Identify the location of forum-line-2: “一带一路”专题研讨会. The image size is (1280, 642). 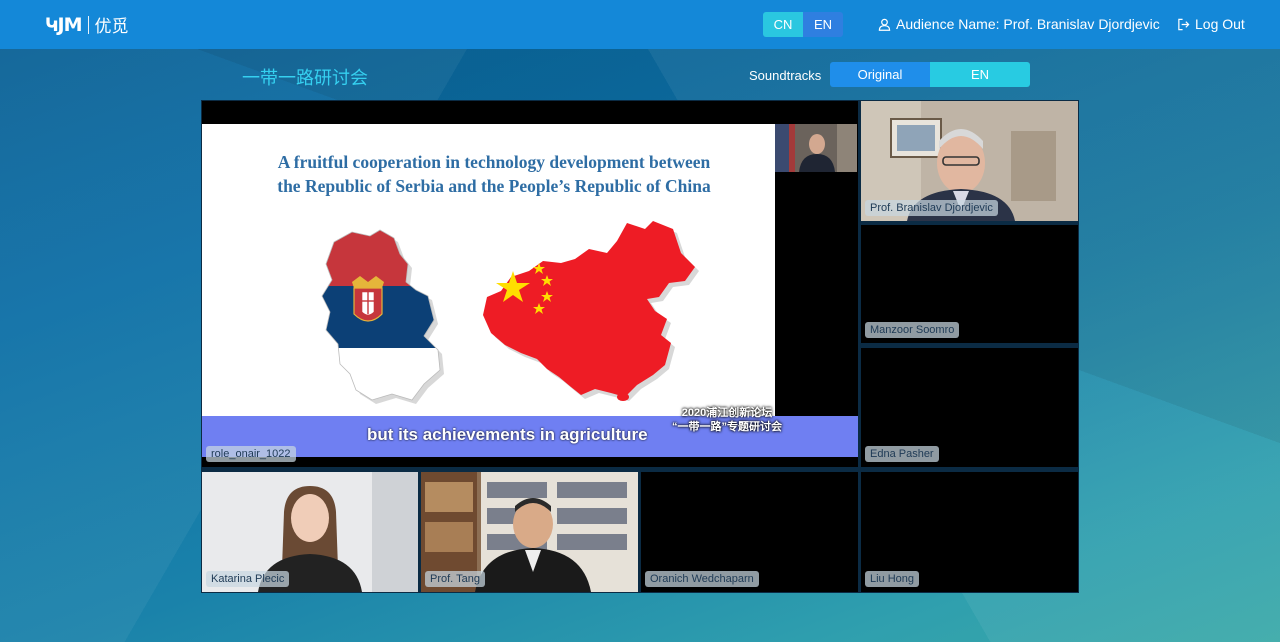
(727, 427).